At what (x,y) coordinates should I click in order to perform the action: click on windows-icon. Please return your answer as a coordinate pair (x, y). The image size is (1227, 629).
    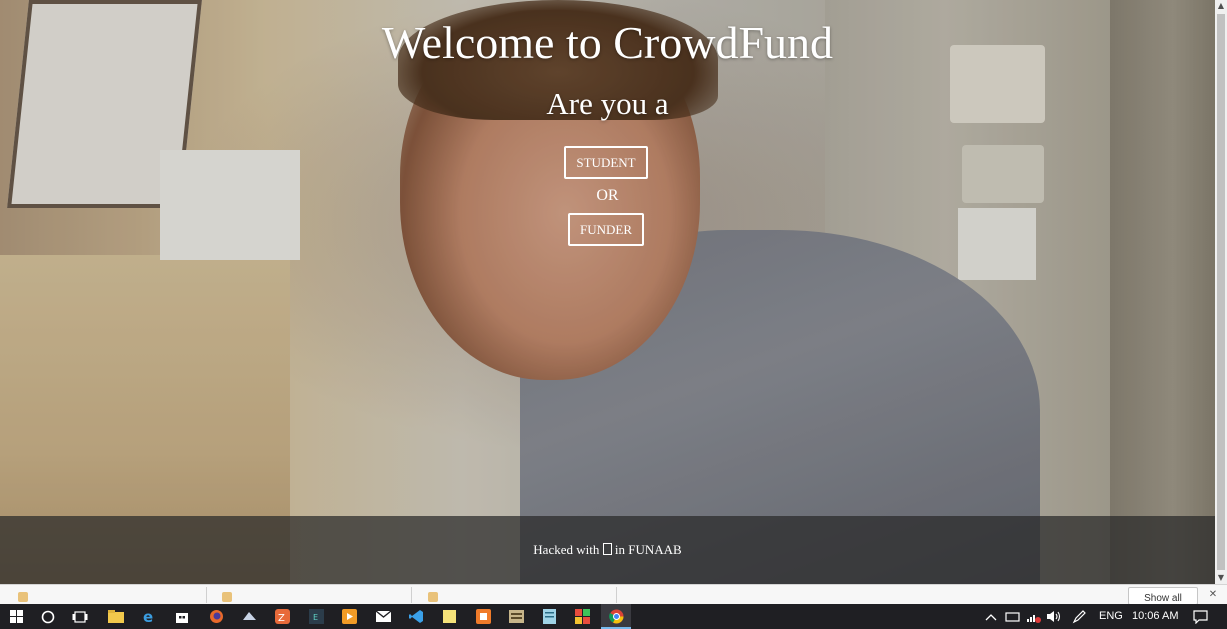
    Looking at the image, I should click on (16, 616).